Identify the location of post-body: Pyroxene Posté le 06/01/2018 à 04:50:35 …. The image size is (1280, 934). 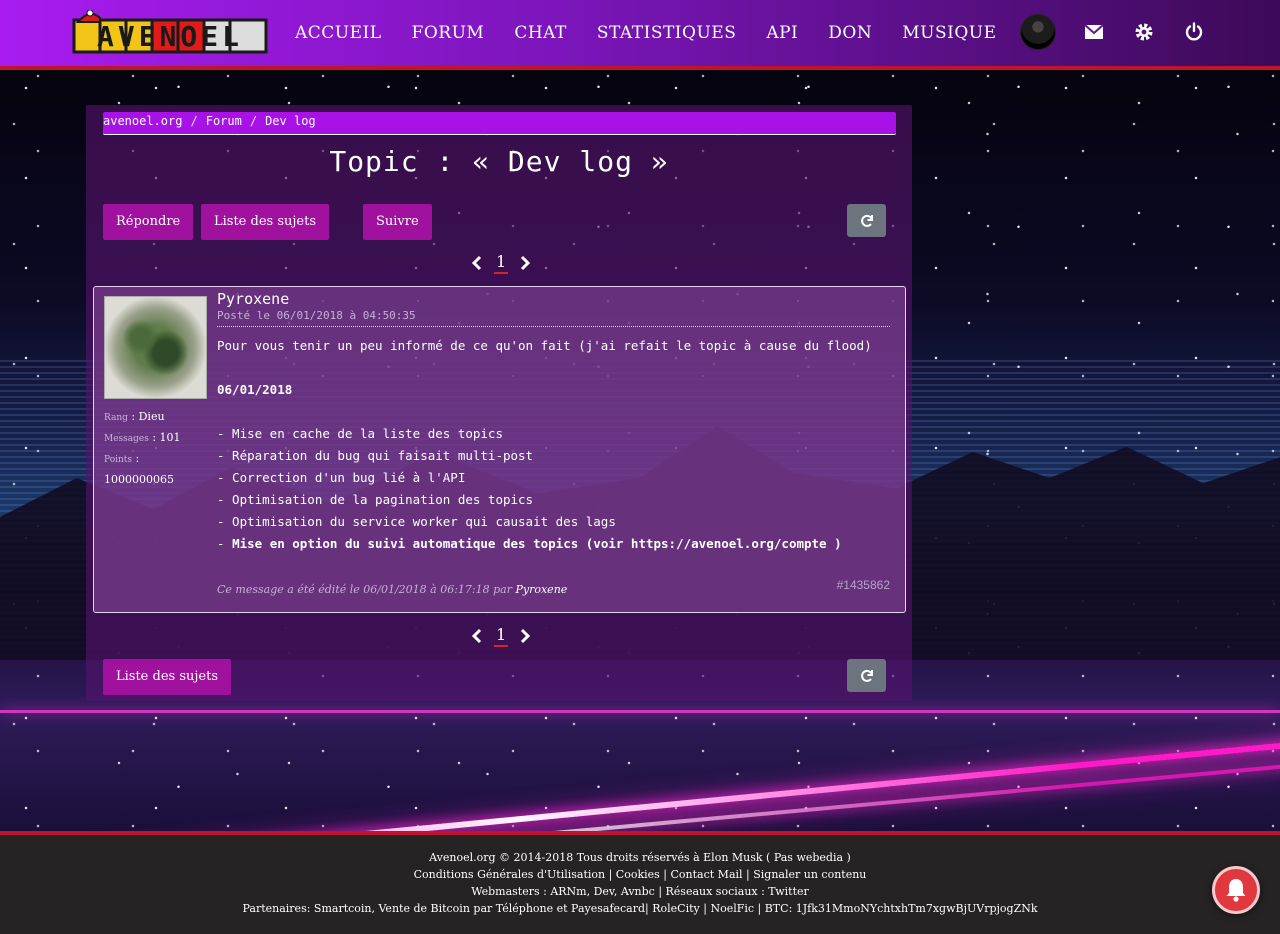
(553, 422).